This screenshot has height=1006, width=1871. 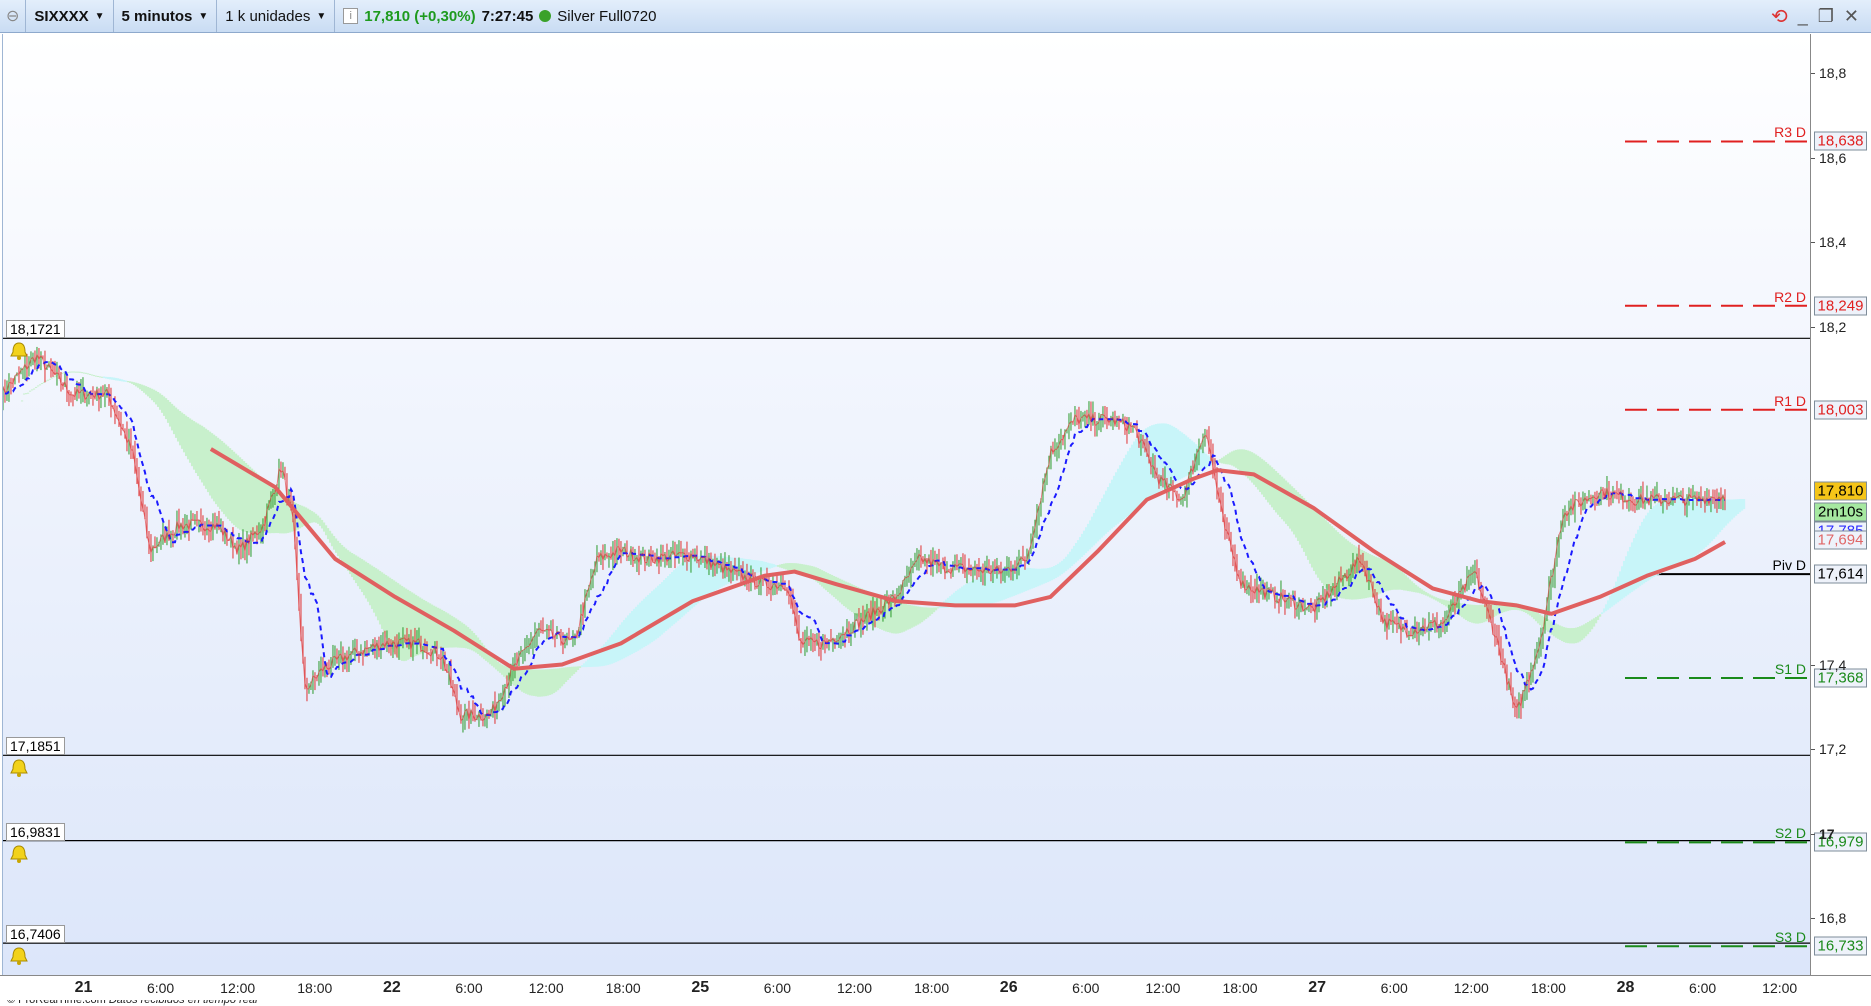 I want to click on close-icon: ✕, so click(x=1851, y=16).